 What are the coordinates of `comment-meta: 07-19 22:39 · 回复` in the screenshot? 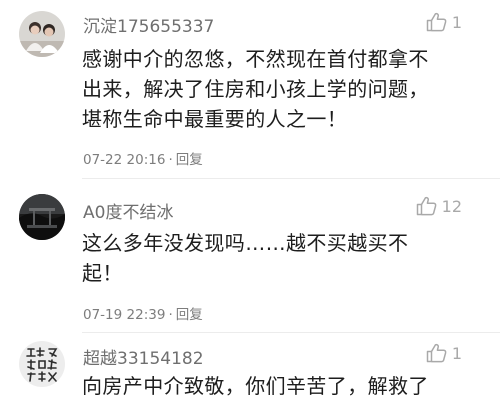 It's located at (143, 313).